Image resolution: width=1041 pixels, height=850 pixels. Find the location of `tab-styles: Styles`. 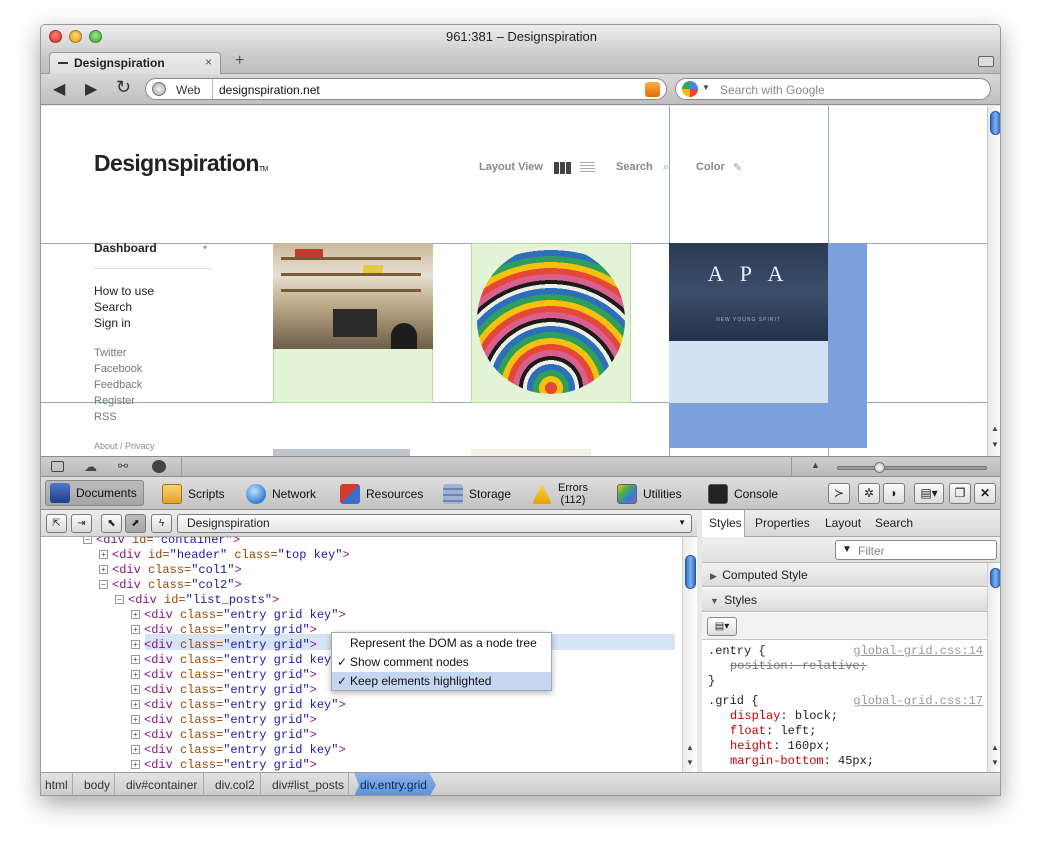

tab-styles: Styles is located at coordinates (723, 523).